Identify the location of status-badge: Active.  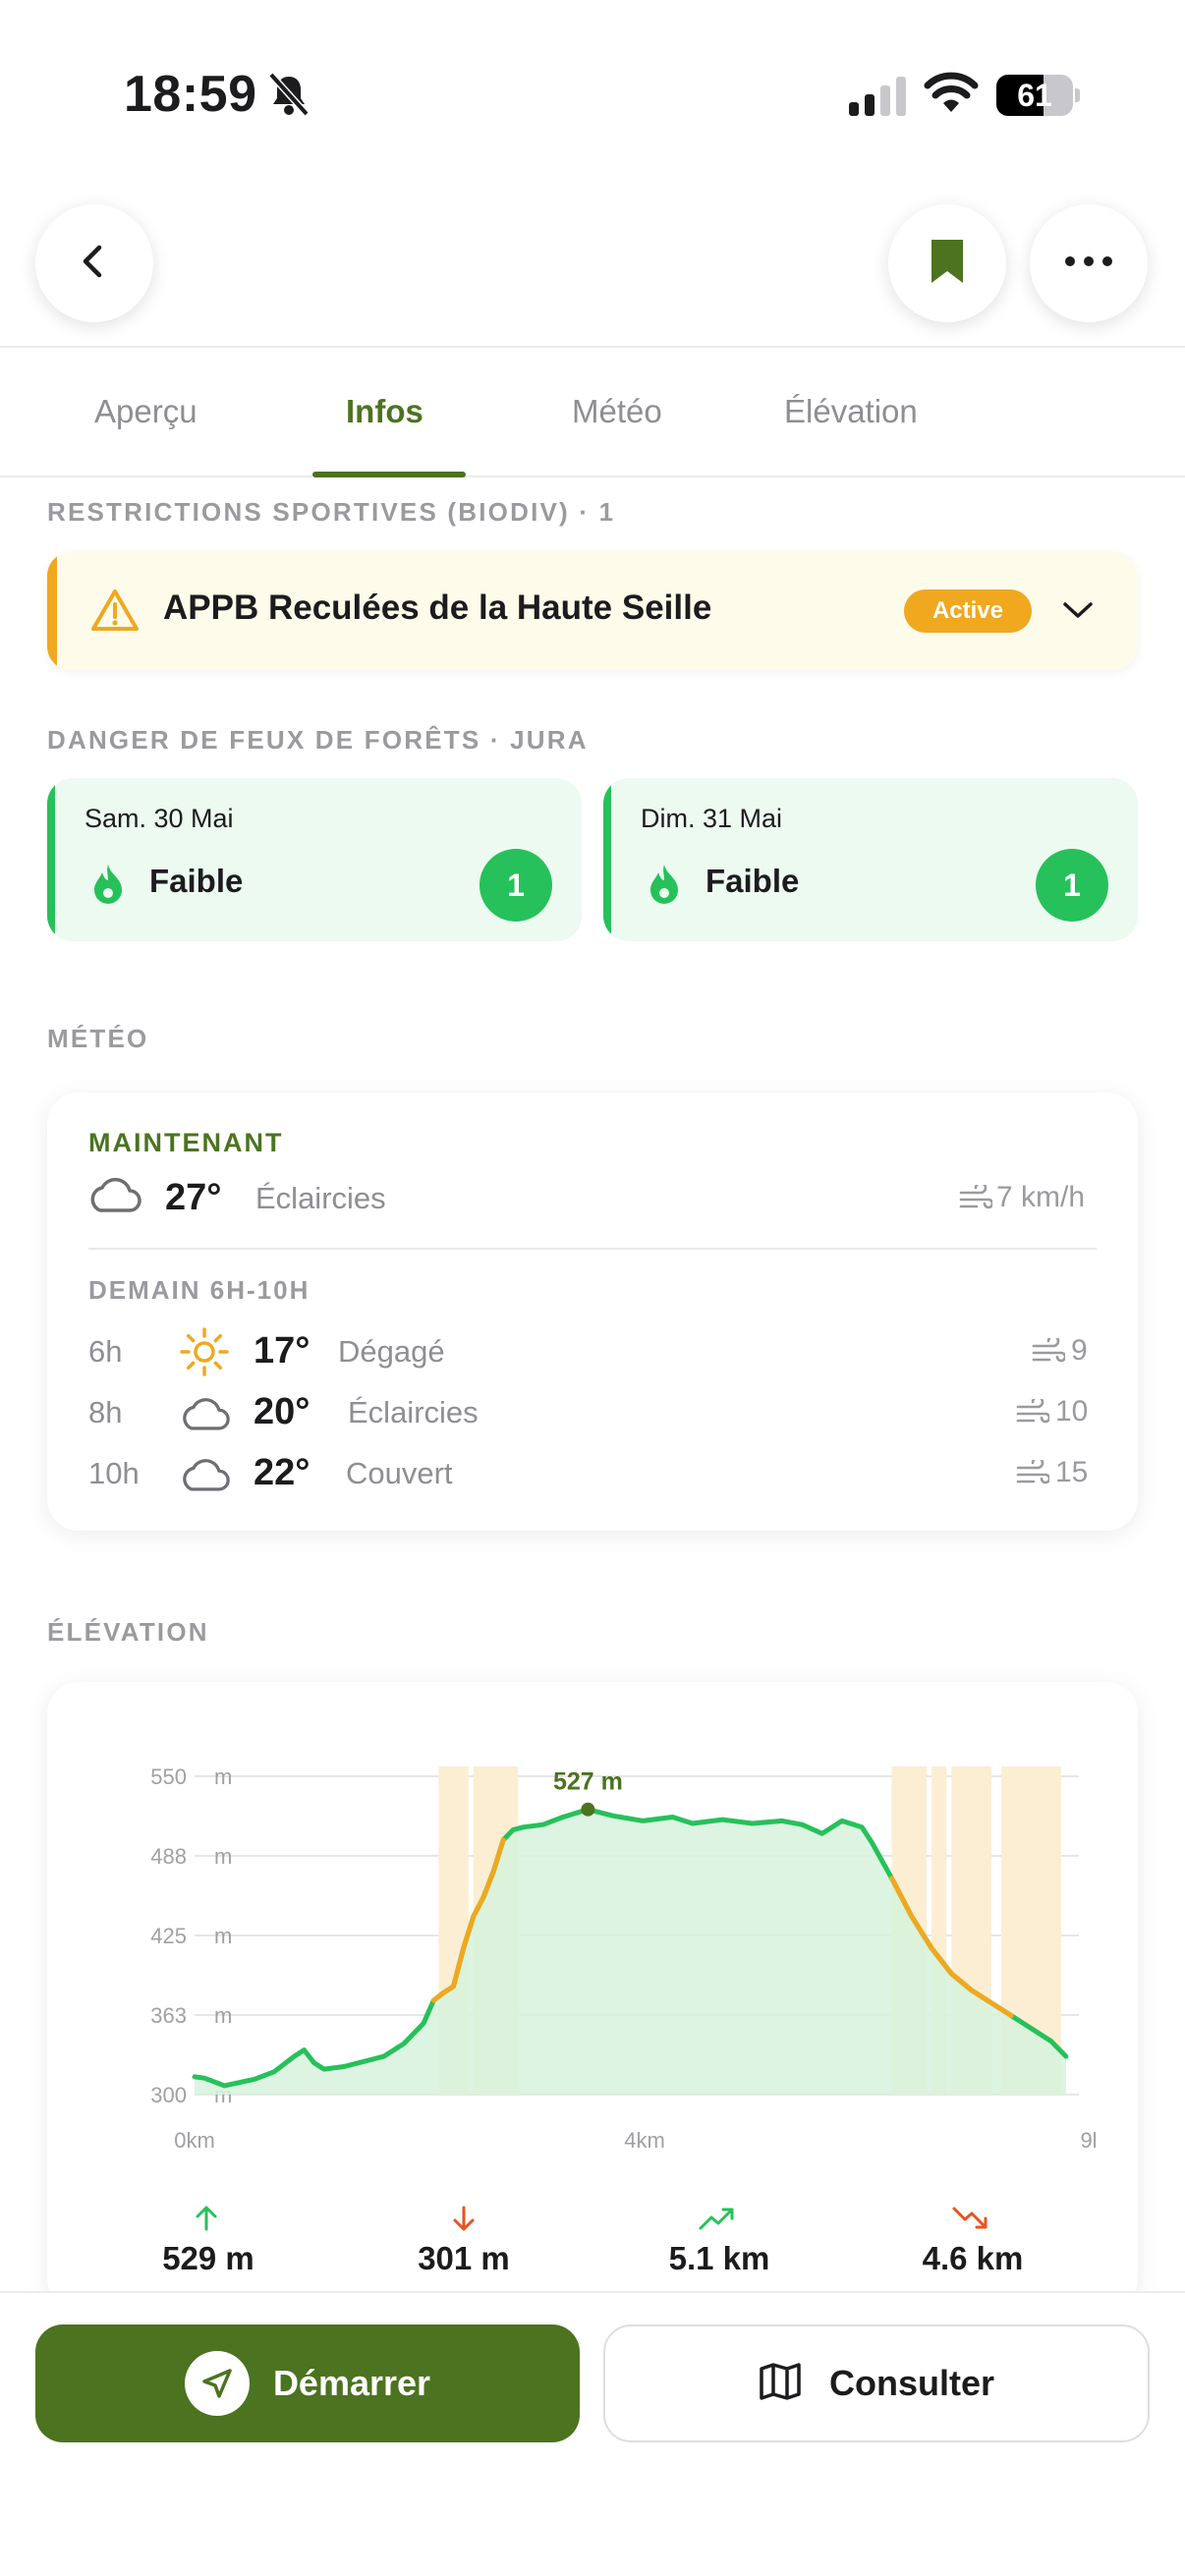
(968, 611).